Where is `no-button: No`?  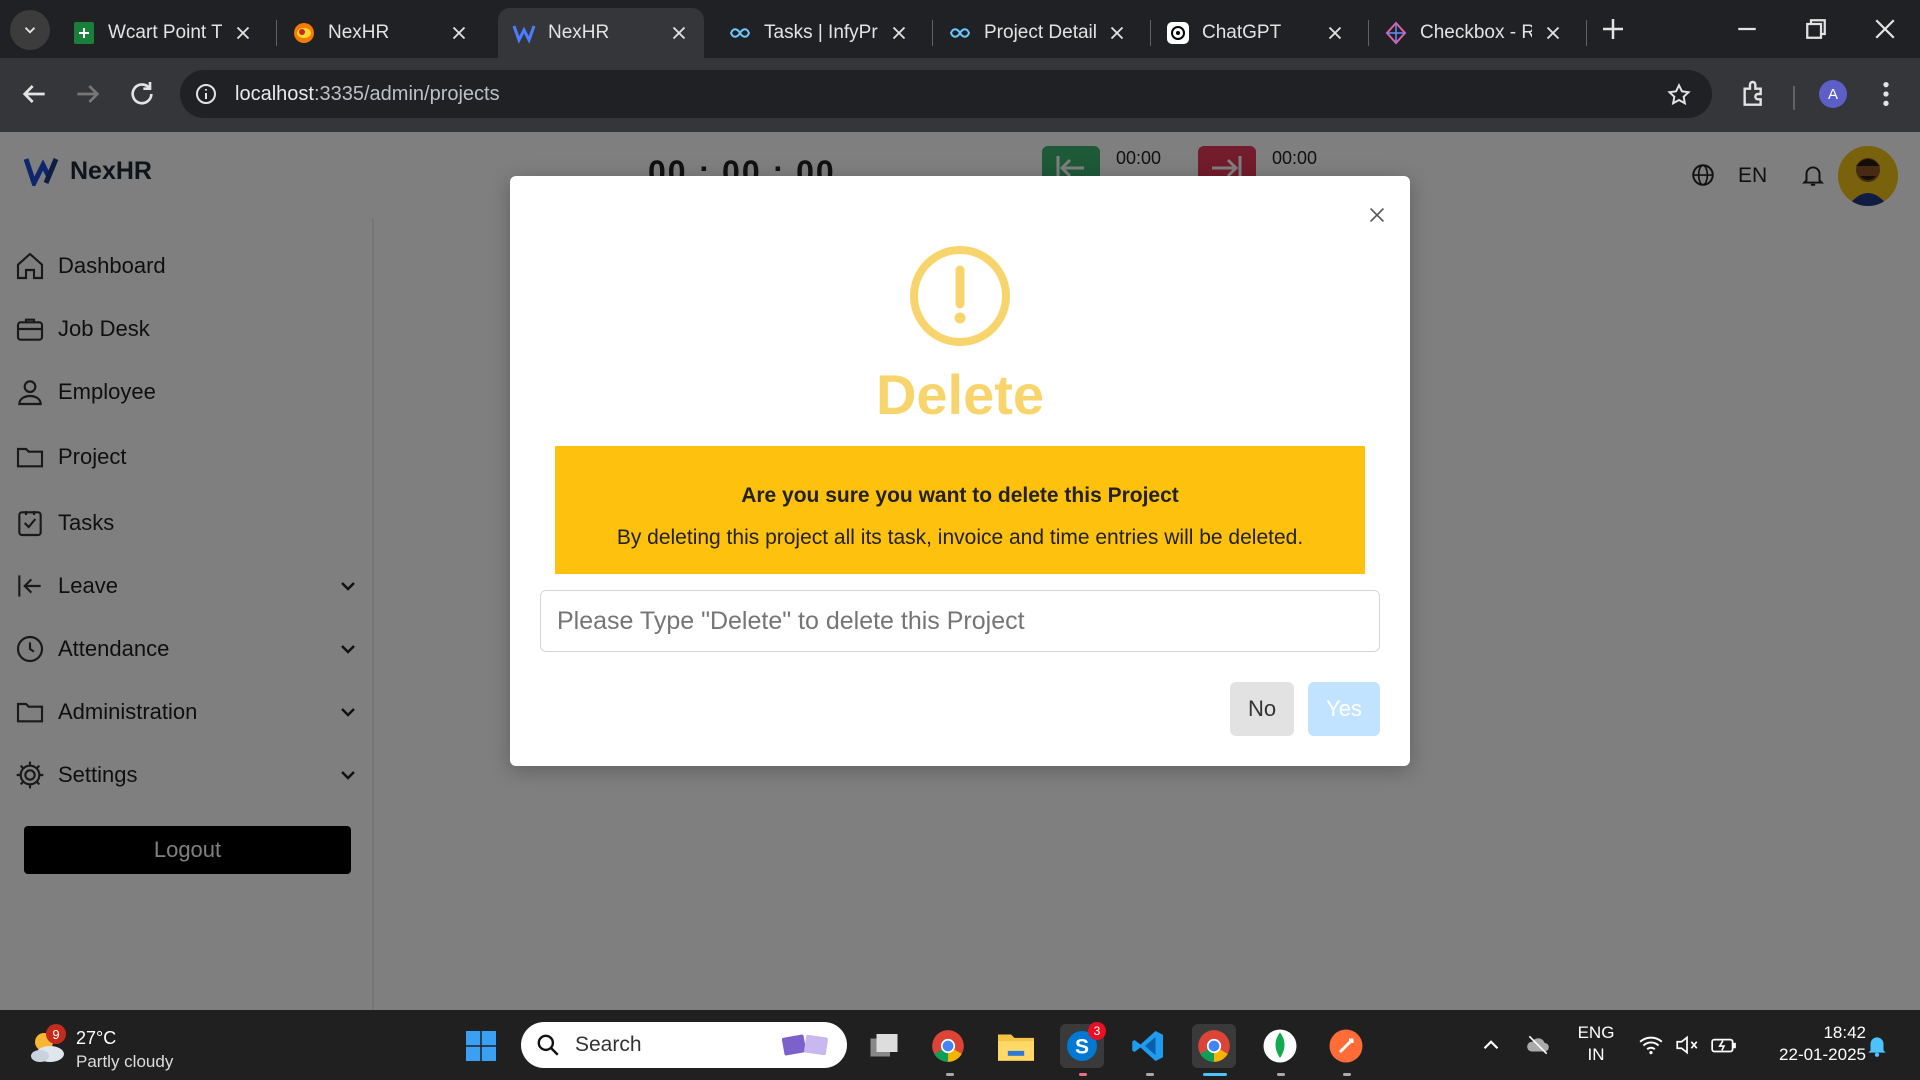 no-button: No is located at coordinates (1262, 709).